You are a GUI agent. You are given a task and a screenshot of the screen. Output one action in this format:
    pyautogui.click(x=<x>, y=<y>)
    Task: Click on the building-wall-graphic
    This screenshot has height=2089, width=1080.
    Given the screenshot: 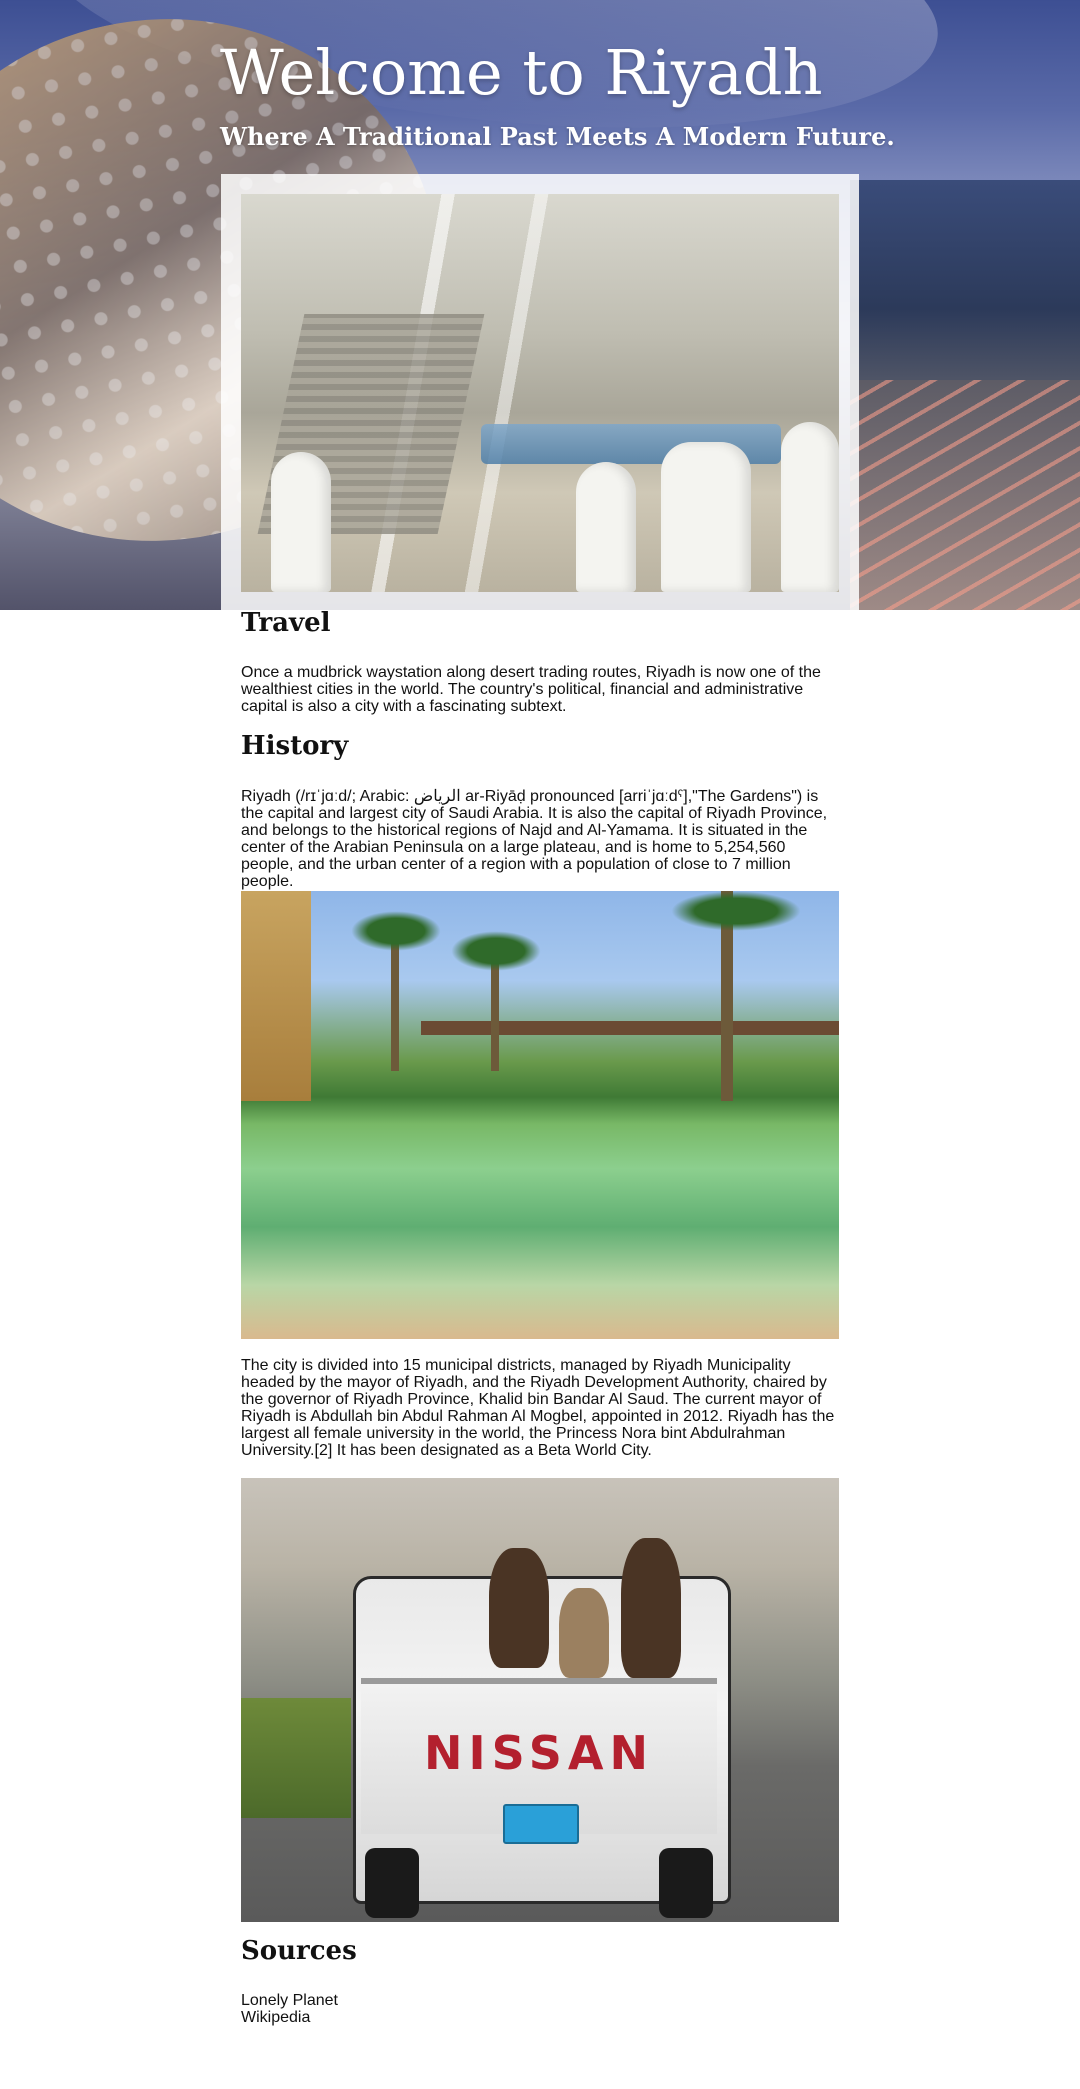 What is the action you would take?
    pyautogui.click(x=276, y=996)
    